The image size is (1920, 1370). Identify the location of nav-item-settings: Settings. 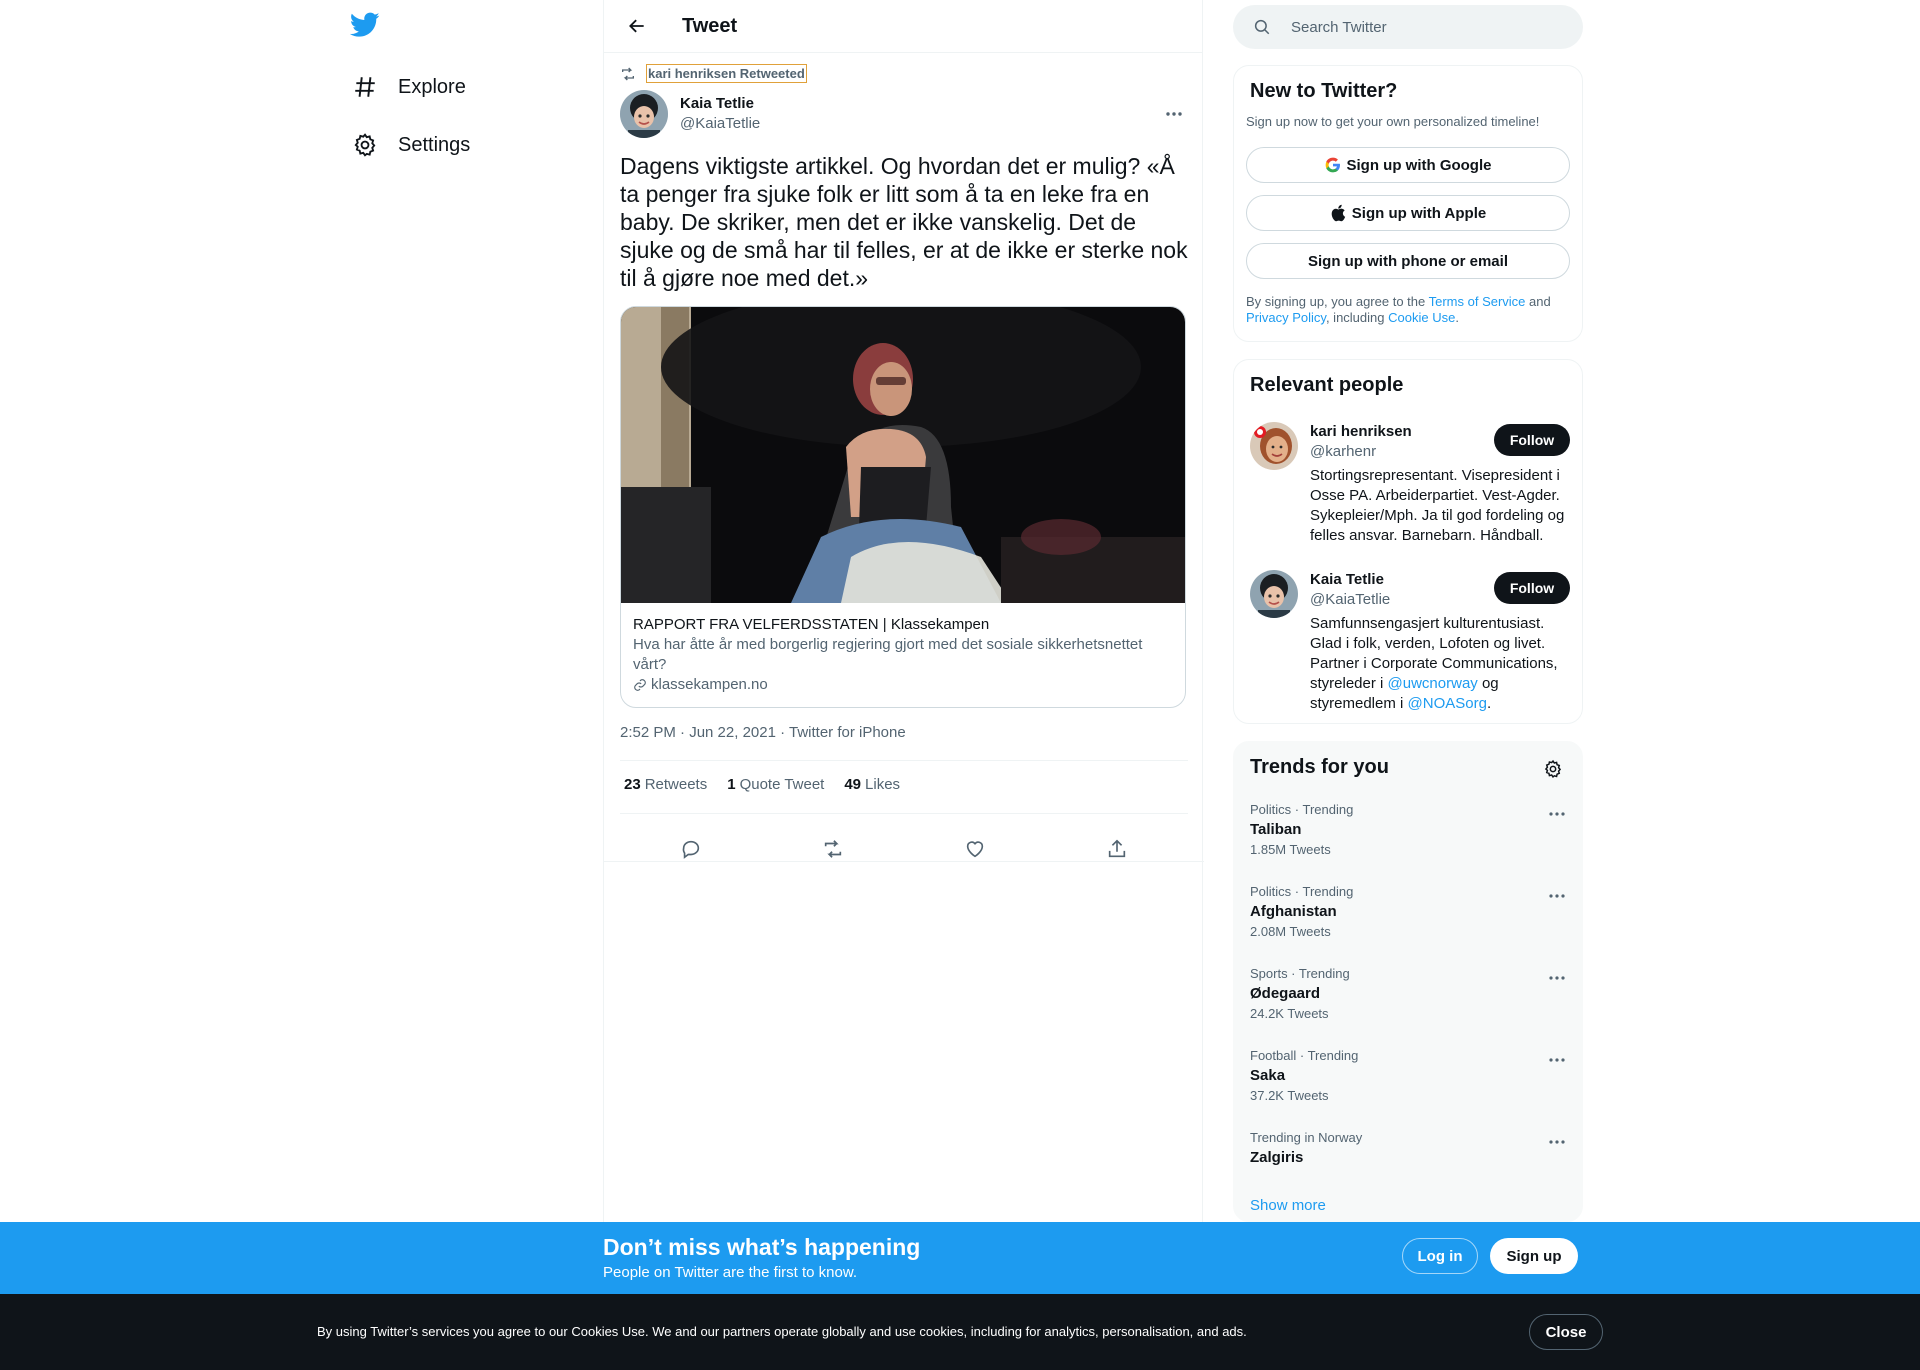
(411, 145).